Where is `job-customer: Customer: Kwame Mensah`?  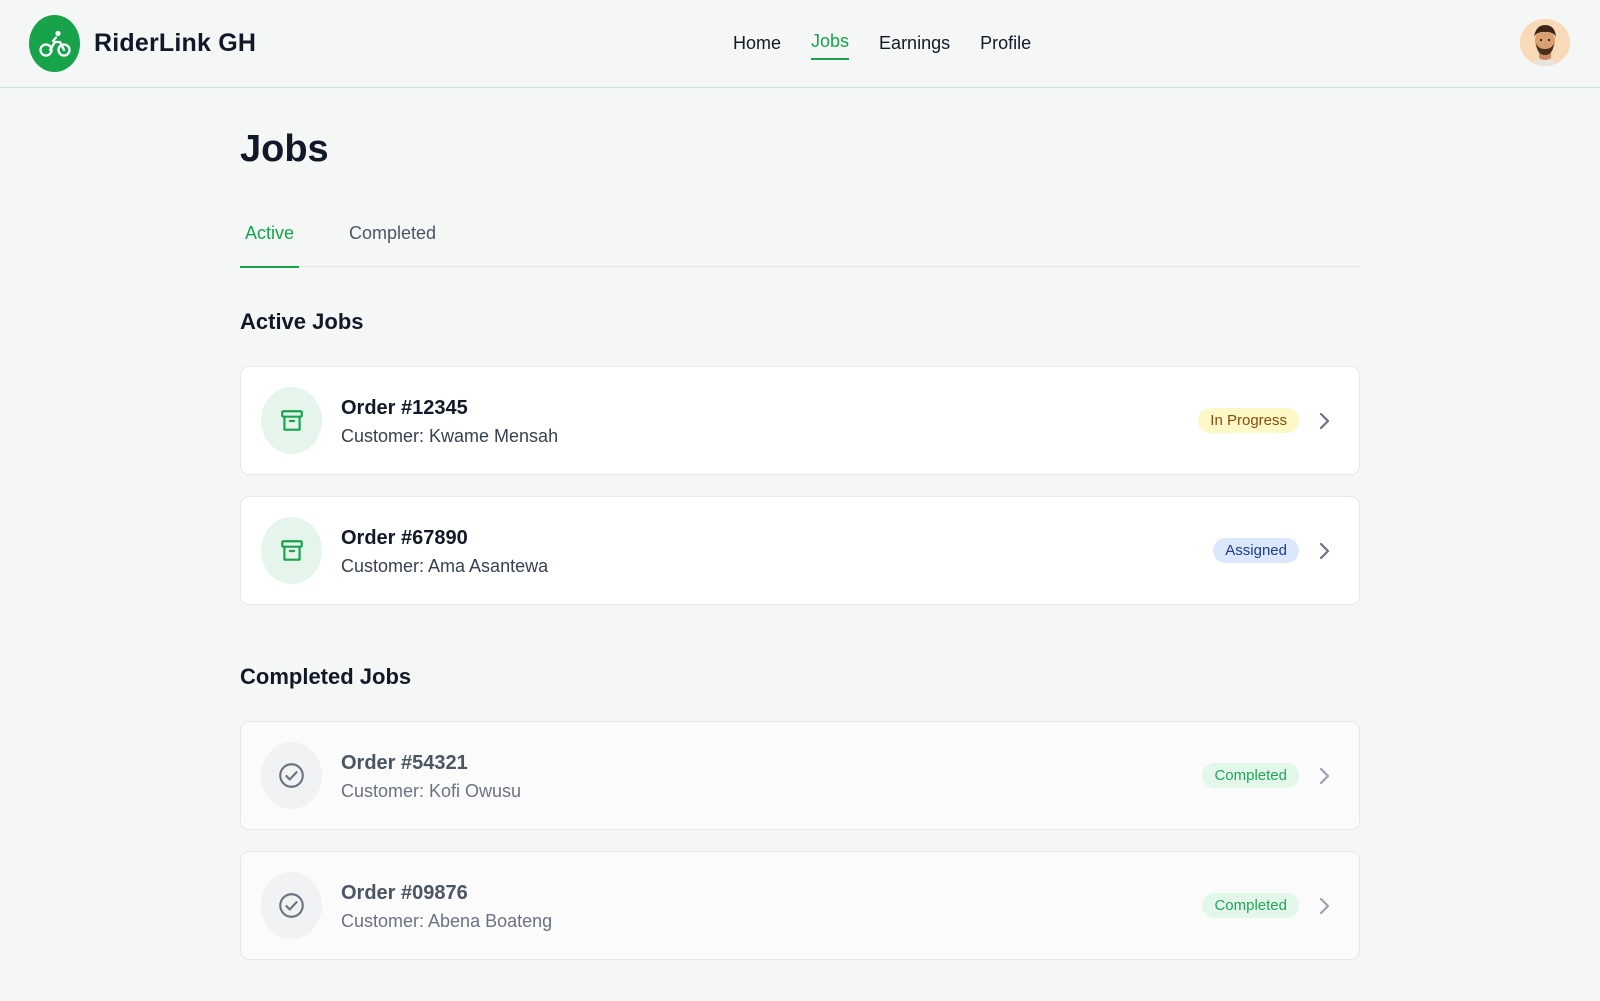
job-customer: Customer: Kwame Mensah is located at coordinates (450, 436).